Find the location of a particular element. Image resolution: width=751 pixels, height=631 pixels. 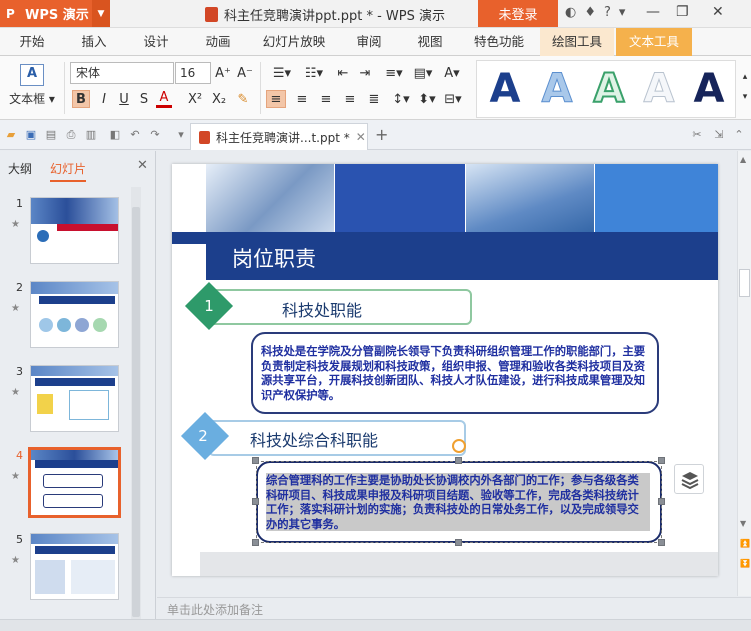

gallery-up-icon: ▴ is located at coordinates (745, 77).